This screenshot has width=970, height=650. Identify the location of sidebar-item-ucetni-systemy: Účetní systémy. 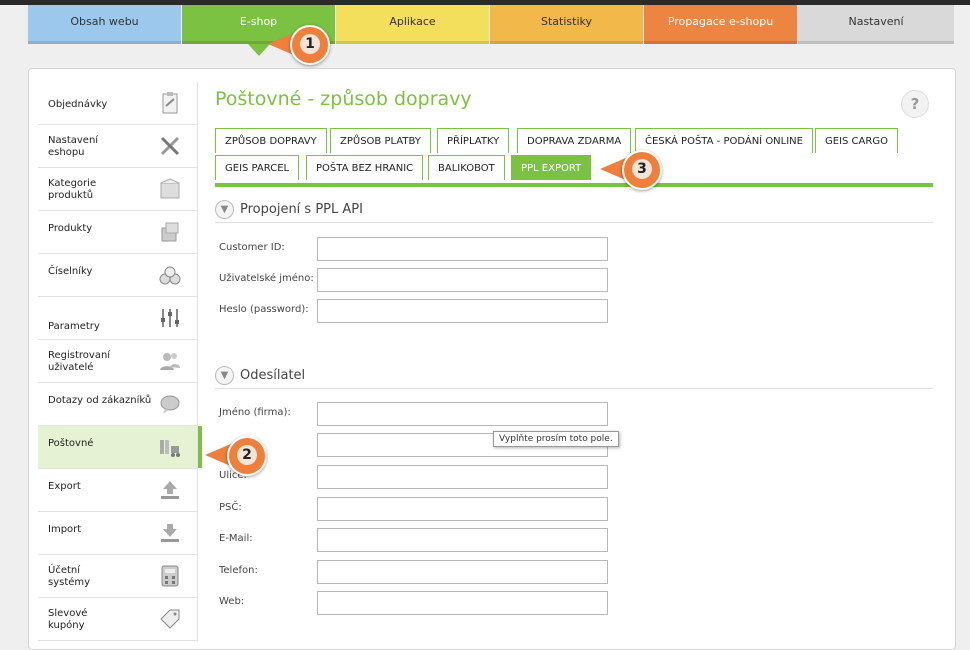
(118, 576).